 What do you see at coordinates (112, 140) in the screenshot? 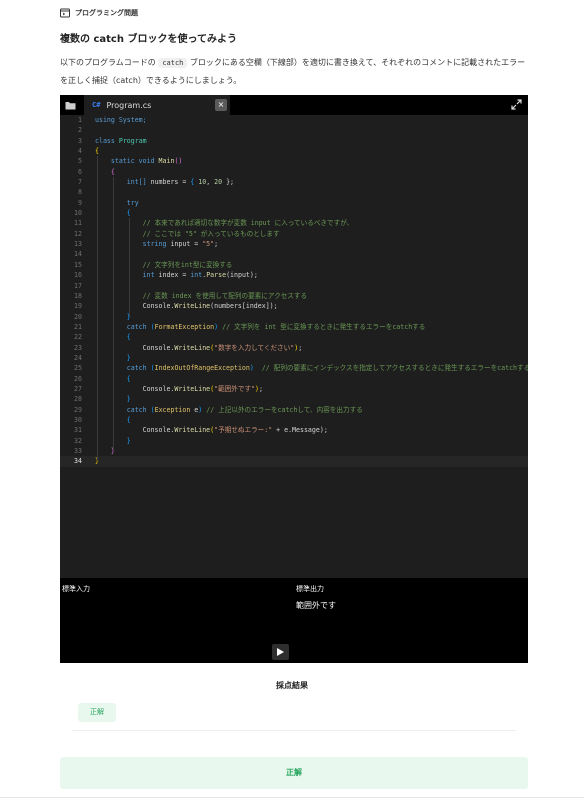
I see `code-line: 3 class Program` at bounding box center [112, 140].